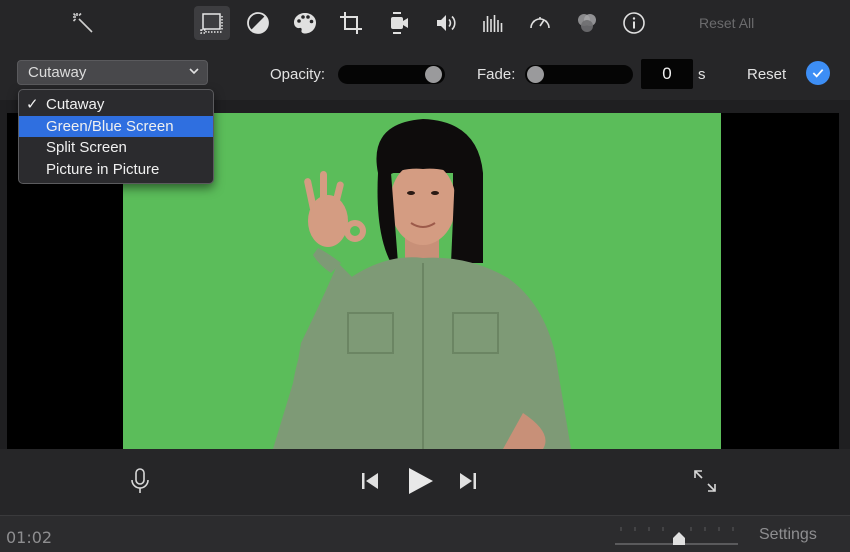 The height and width of the screenshot is (552, 850). I want to click on opacity-label: Opacity:, so click(298, 74).